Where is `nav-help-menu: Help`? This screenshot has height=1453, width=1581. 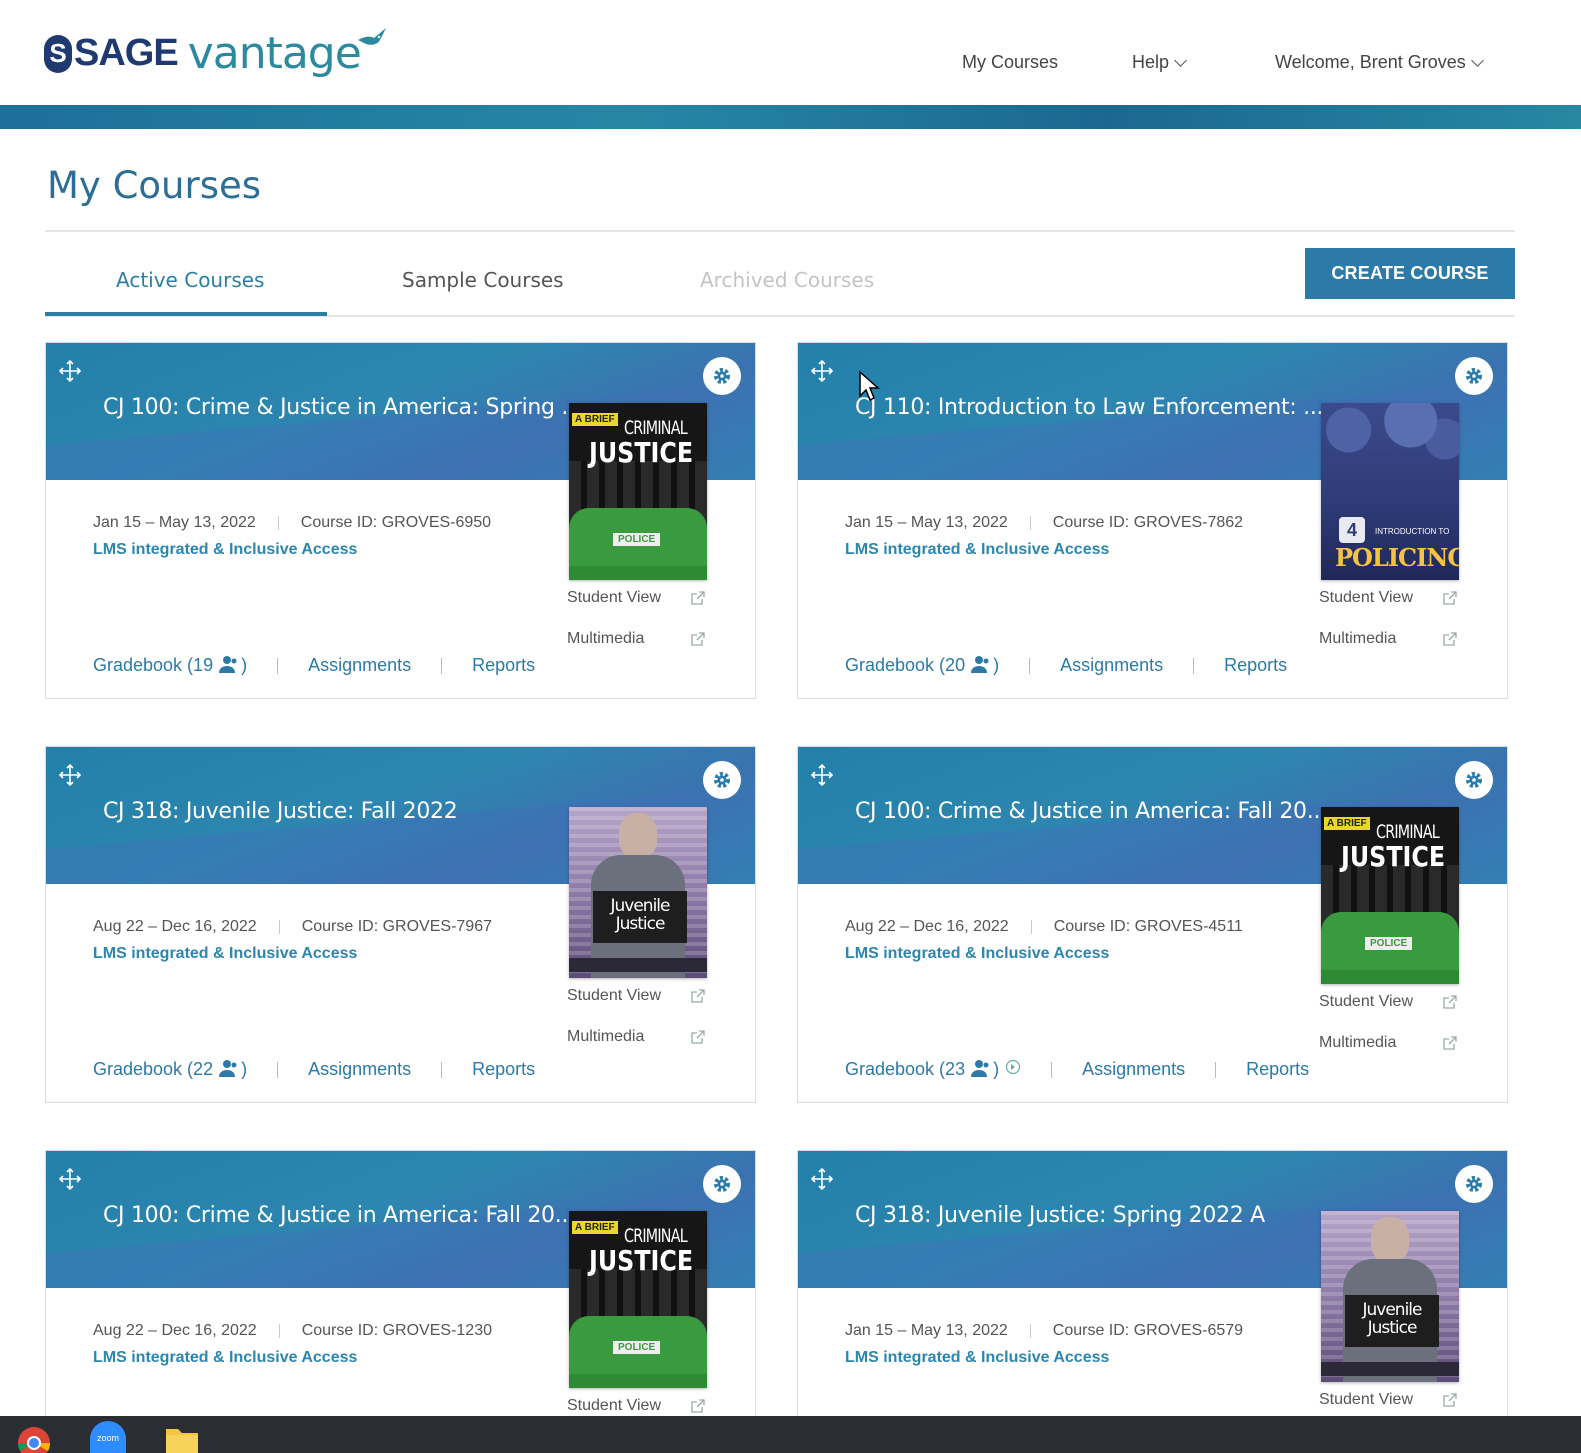 nav-help-menu: Help is located at coordinates (1159, 62).